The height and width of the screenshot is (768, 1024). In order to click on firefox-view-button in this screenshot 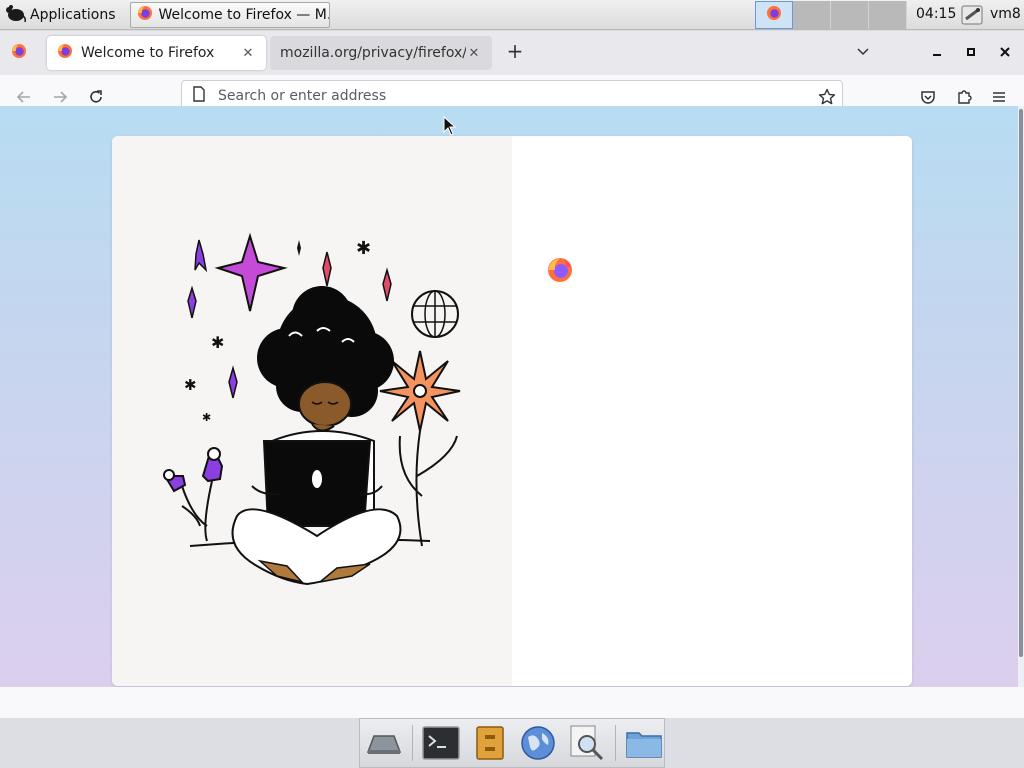, I will do `click(19, 53)`.